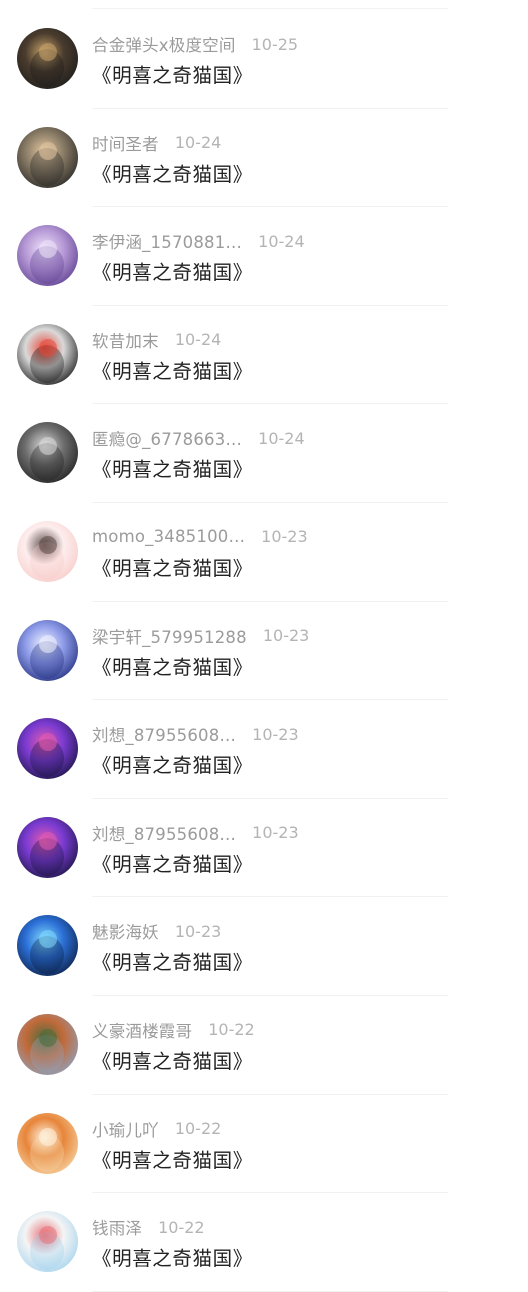 The height and width of the screenshot is (1292, 528). I want to click on comment-row: 小瑜儿吖 10-22 《明喜之奇猫国》, so click(264, 1144).